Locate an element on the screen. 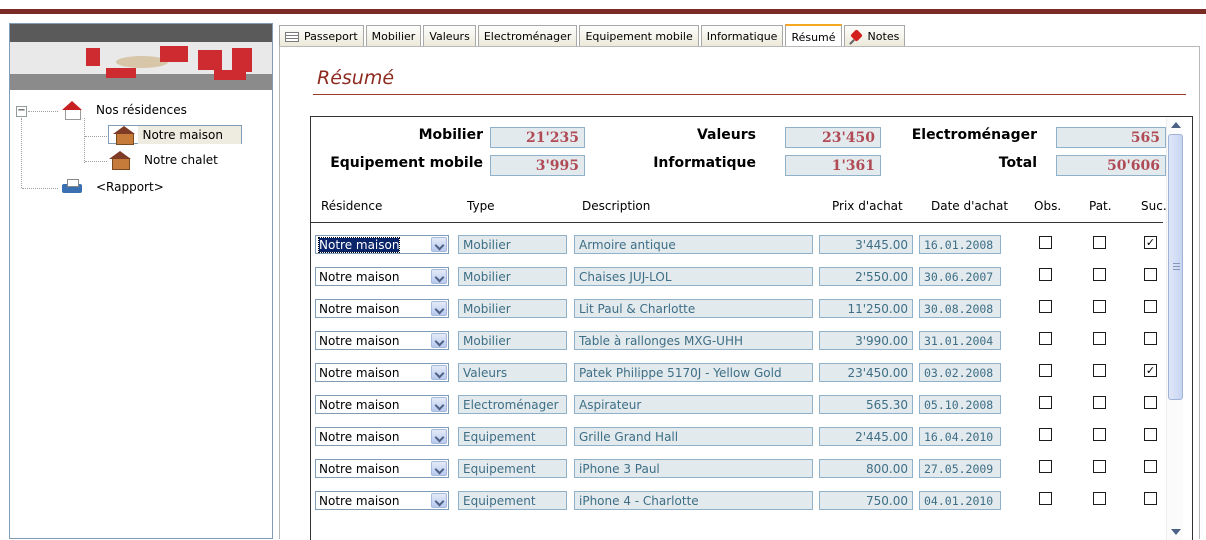 The image size is (1206, 540). description-field: iPhone 3 Paul is located at coordinates (693, 468).